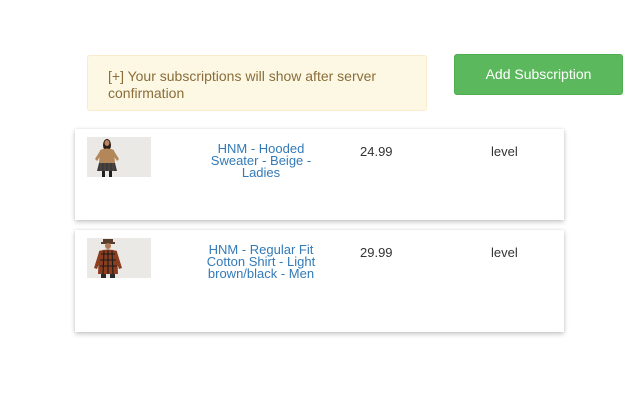 The image size is (640, 400). Describe the element at coordinates (376, 151) in the screenshot. I see `product-price: 24.99` at that location.